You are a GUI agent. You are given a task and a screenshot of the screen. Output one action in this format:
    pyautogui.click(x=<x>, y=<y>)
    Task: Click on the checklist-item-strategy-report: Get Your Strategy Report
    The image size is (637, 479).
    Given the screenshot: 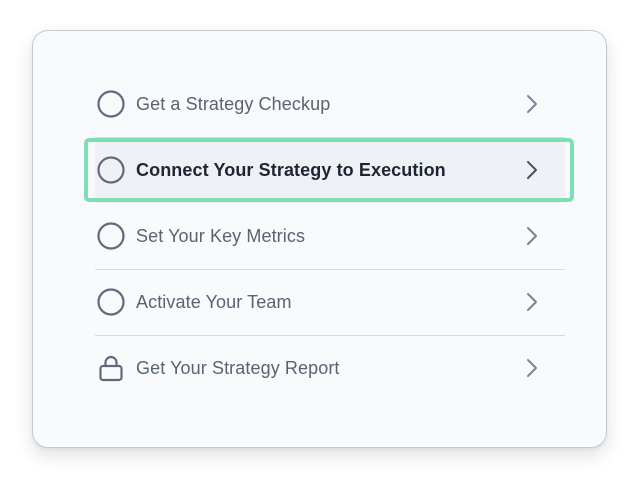 What is the action you would take?
    pyautogui.click(x=330, y=368)
    